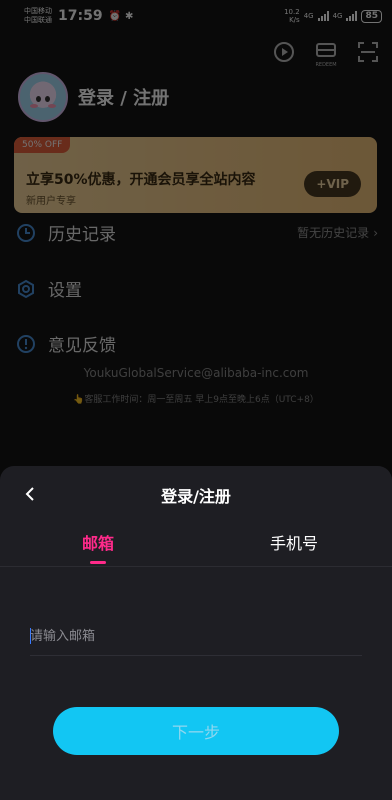 The image size is (392, 800). What do you see at coordinates (51, 201) in the screenshot?
I see `vip-subtitle: 新用户专享` at bounding box center [51, 201].